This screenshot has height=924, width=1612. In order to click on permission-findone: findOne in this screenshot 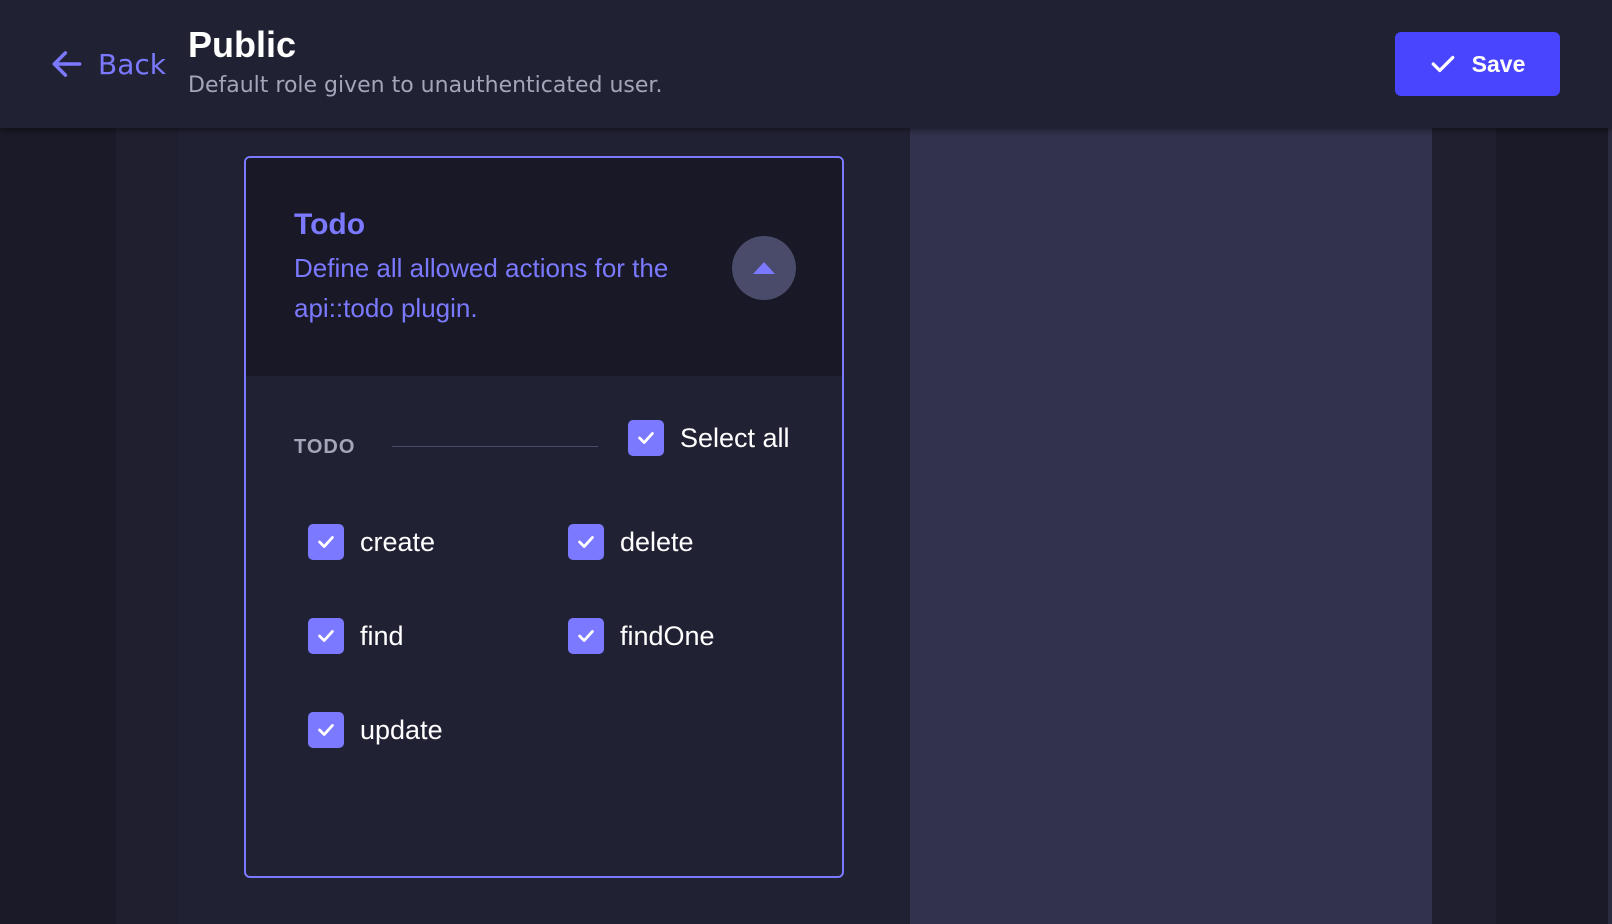, I will do `click(641, 636)`.